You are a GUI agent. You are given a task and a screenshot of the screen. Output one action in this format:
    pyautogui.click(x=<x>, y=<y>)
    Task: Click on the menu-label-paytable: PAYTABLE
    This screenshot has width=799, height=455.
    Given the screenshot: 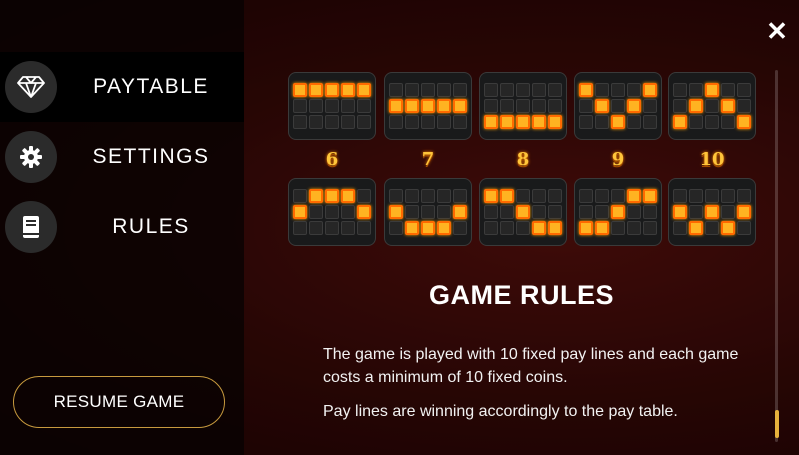 What is the action you would take?
    pyautogui.click(x=151, y=86)
    